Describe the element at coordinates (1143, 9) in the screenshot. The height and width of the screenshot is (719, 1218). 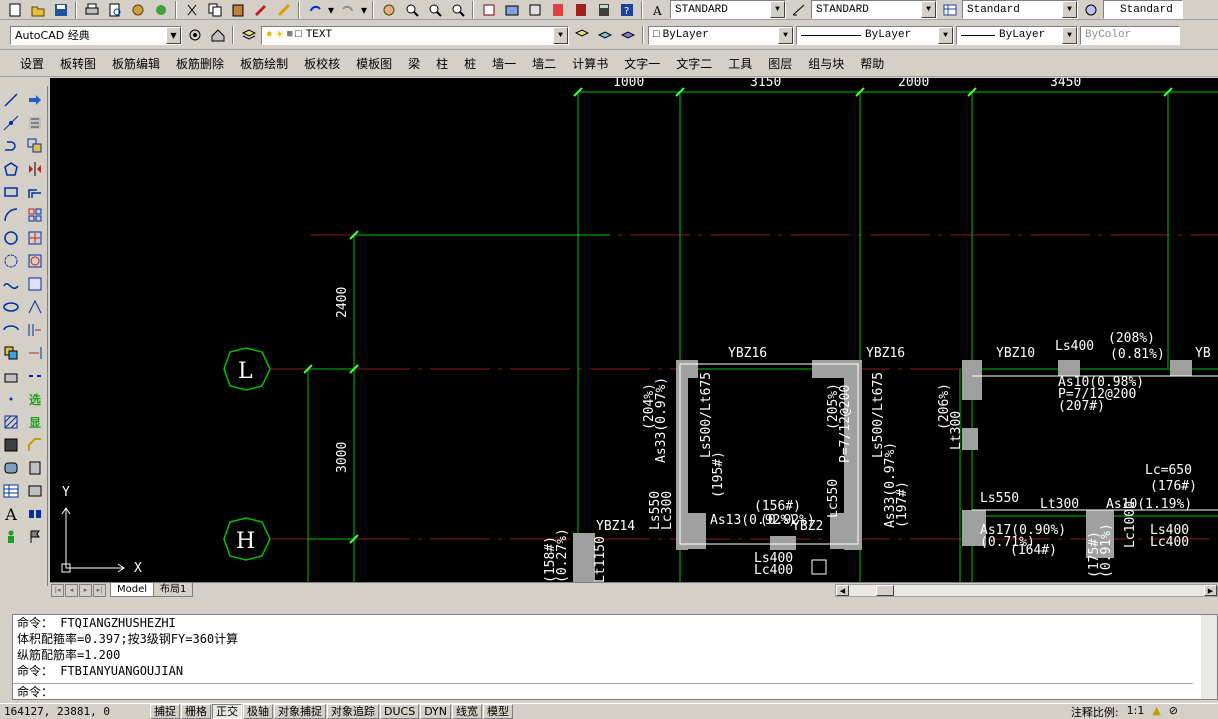
I see `multileader-style-select: Standard` at that location.